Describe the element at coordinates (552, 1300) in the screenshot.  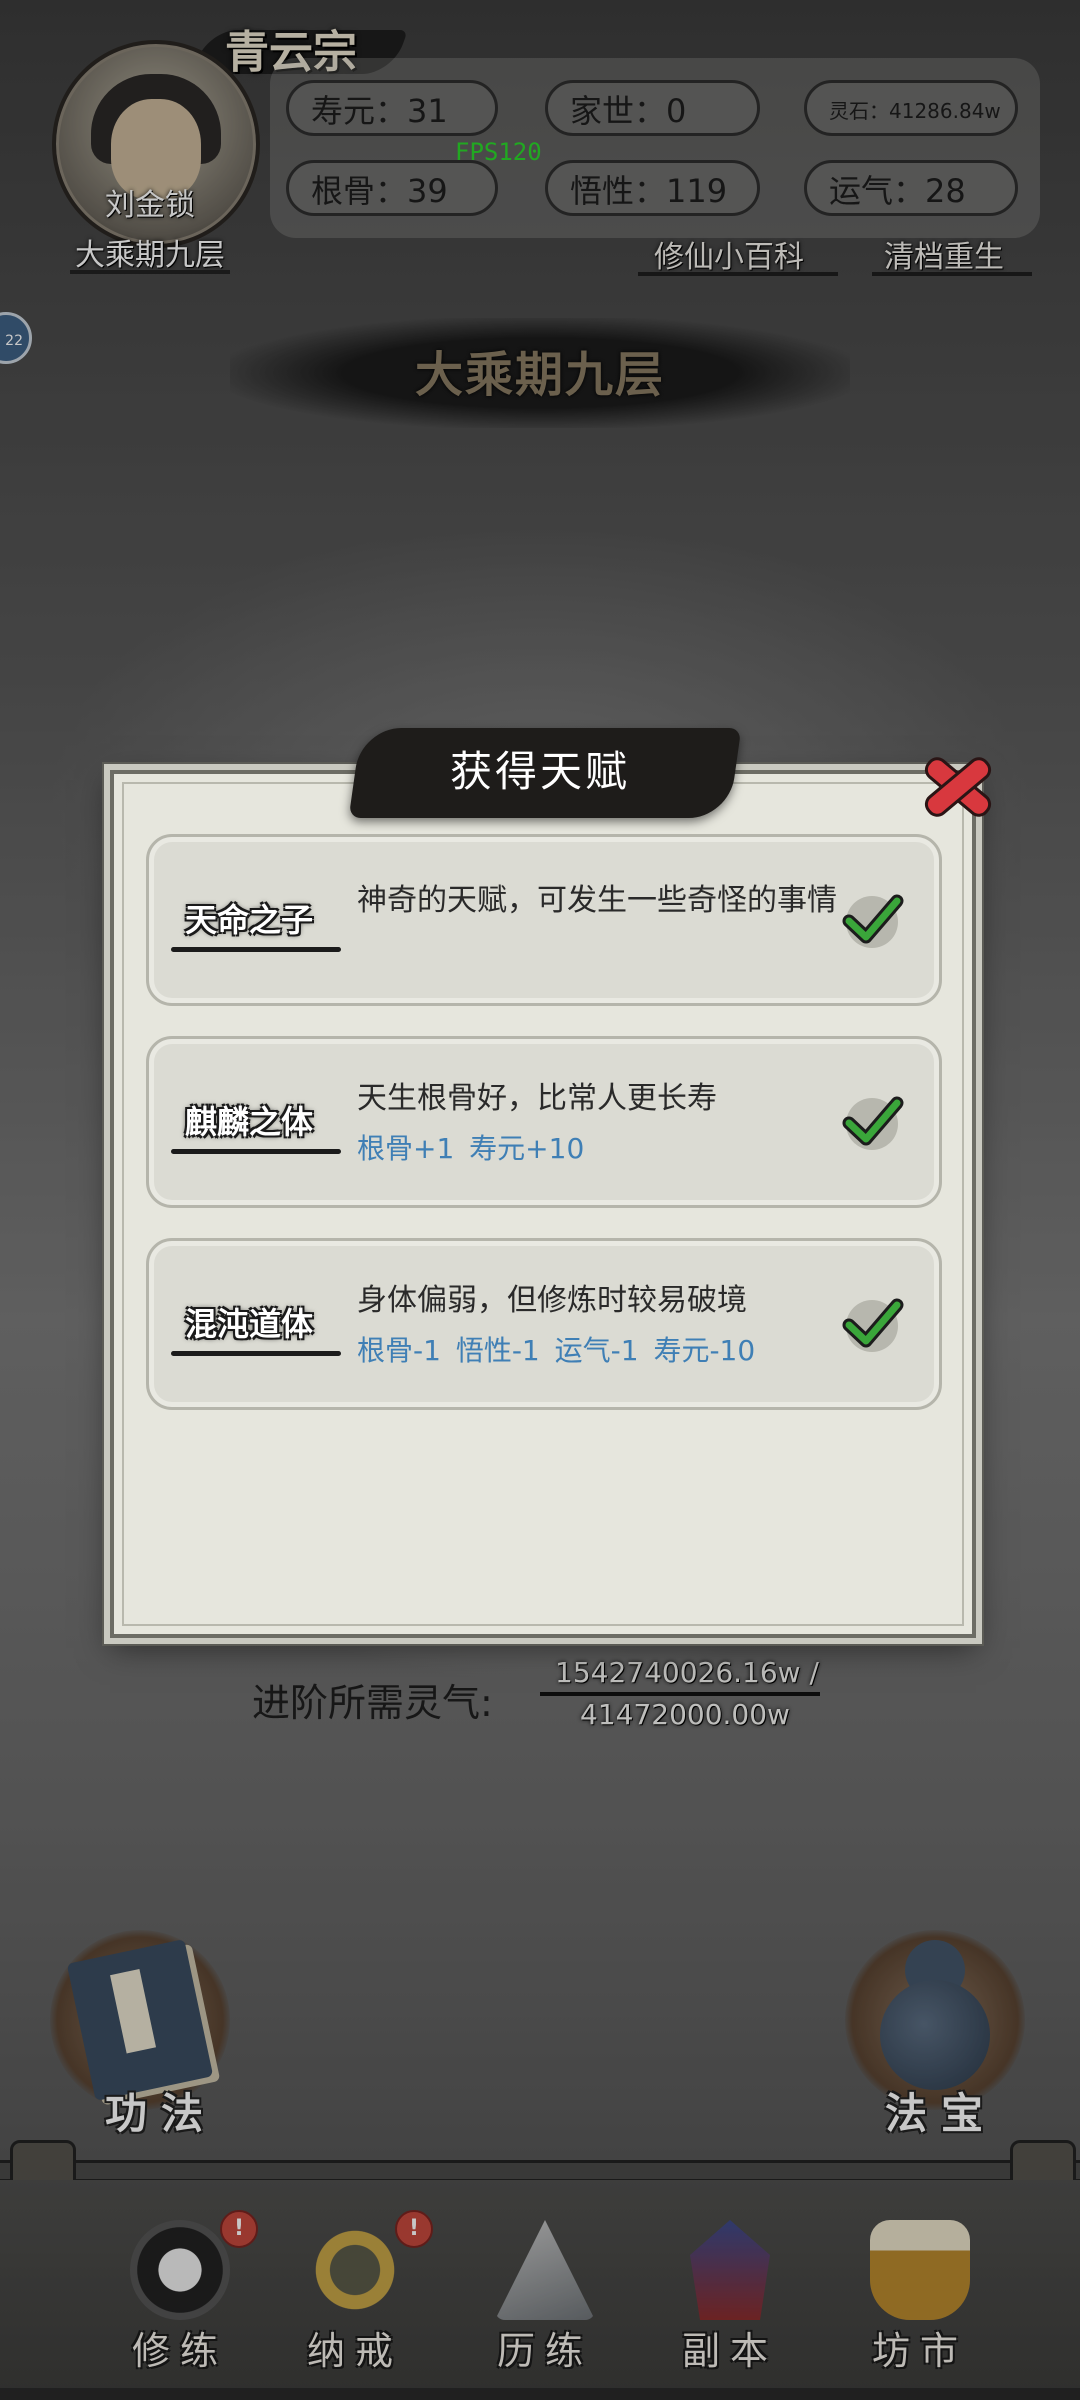
I see `talent-desc: 身体偏弱，但修炼时较易破境` at that location.